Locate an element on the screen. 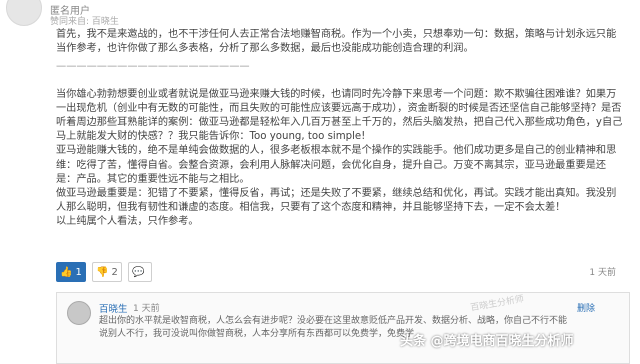  answer-time: 1 天前 is located at coordinates (602, 273).